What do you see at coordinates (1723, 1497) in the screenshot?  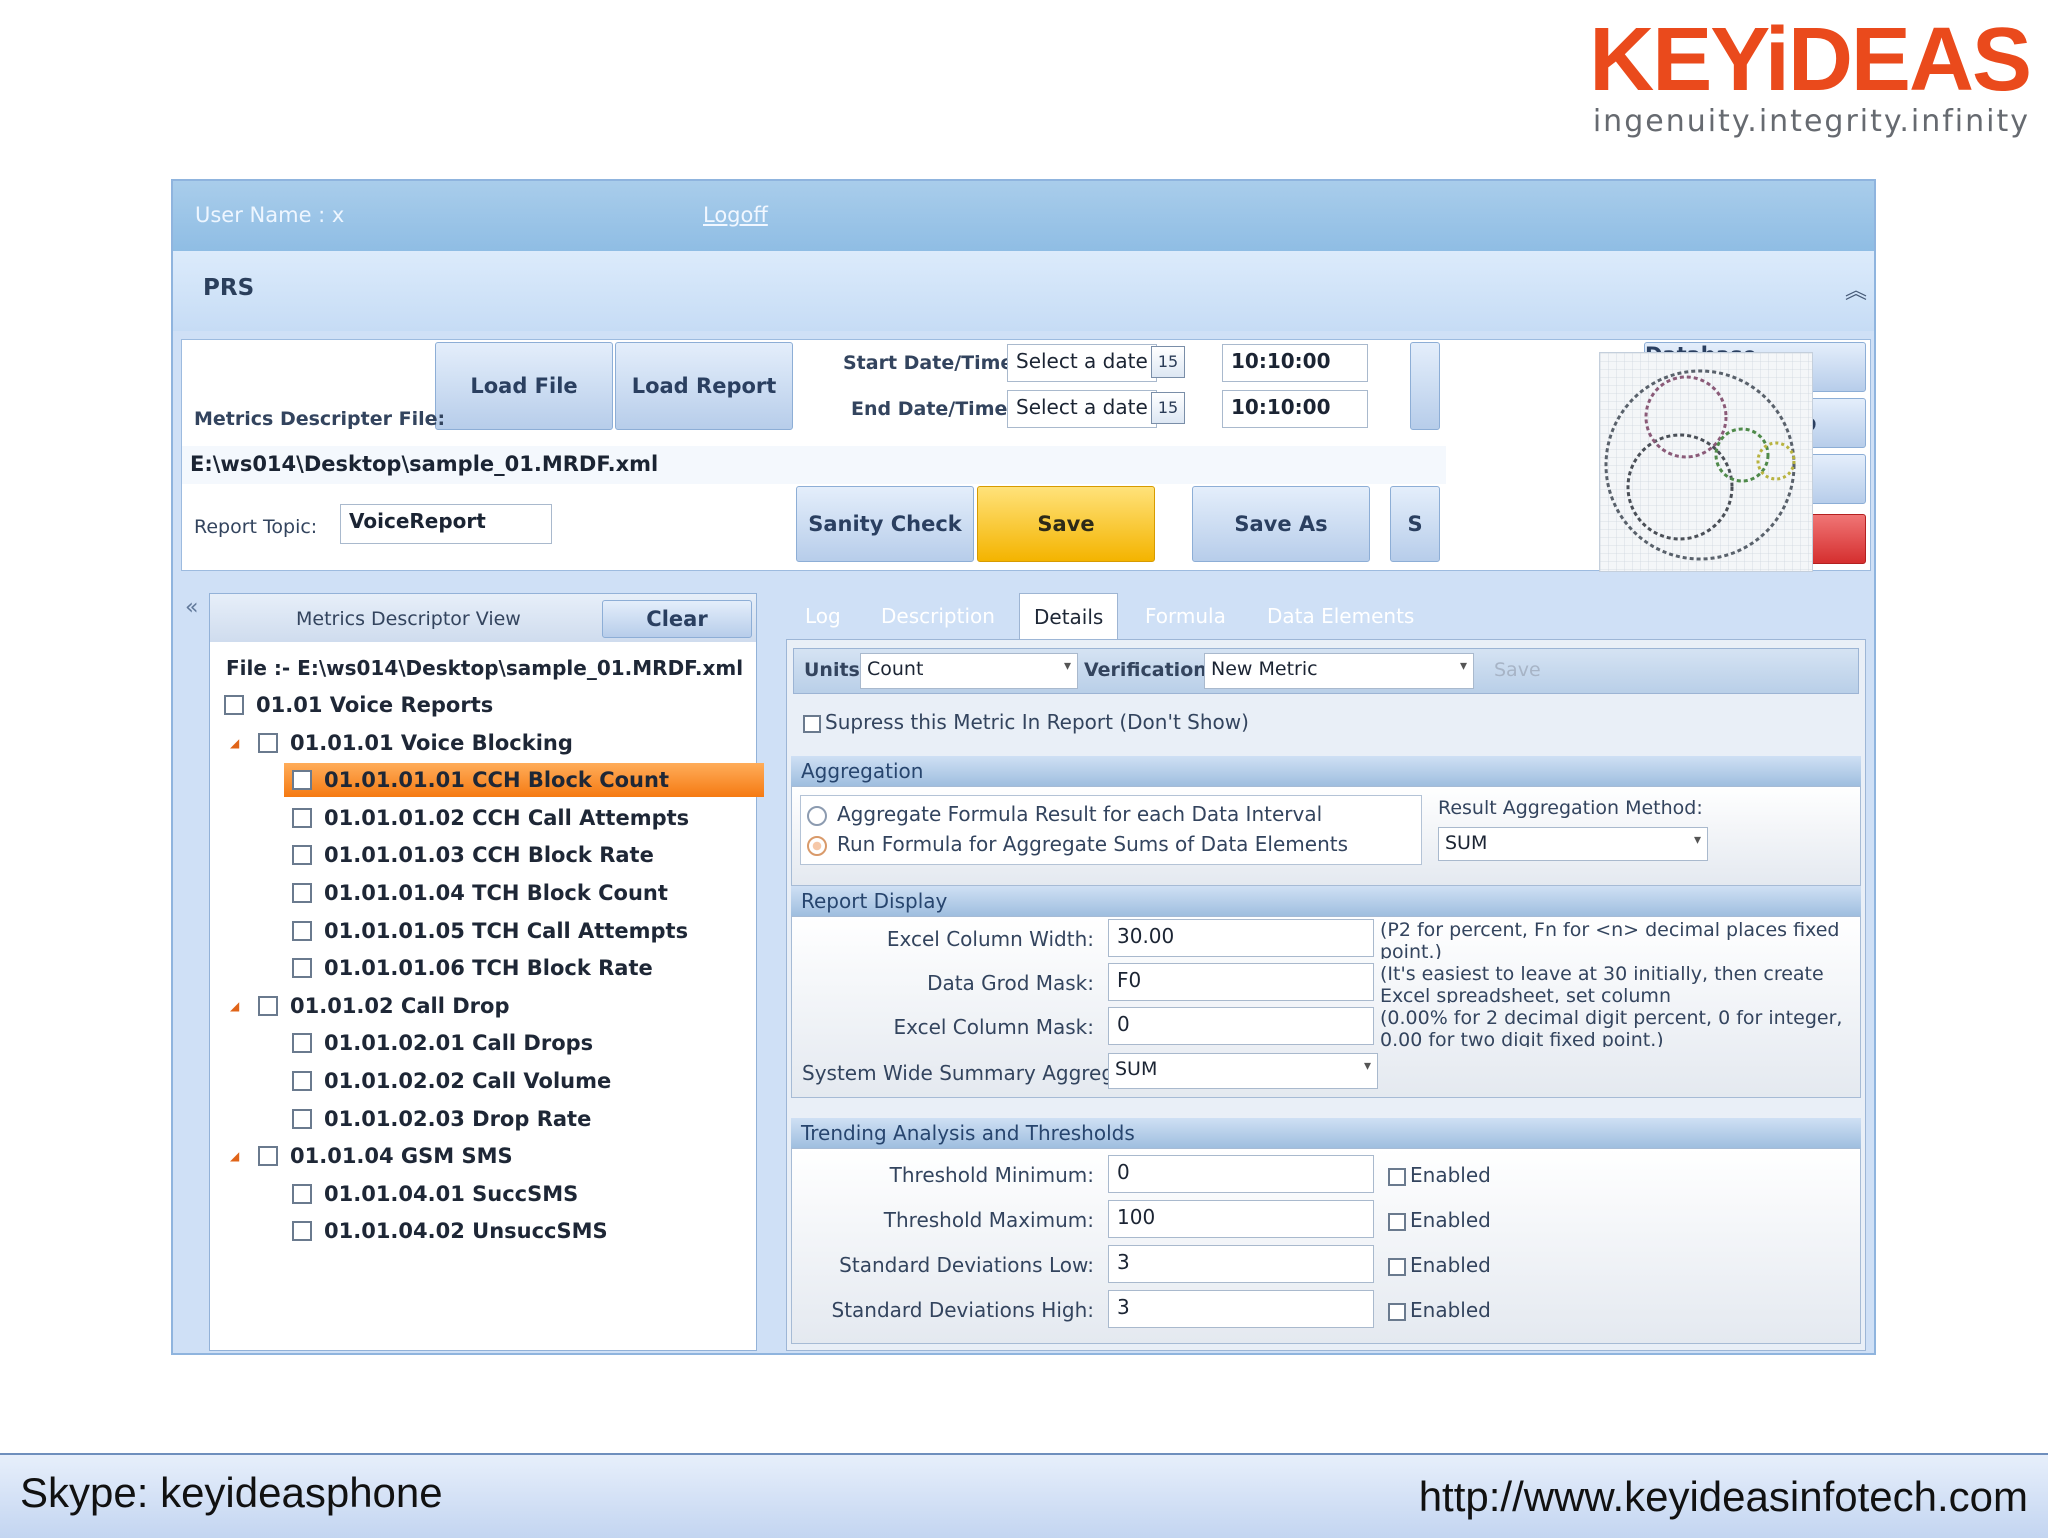 I see `website-link: http://www.keyideasinfotech.com` at bounding box center [1723, 1497].